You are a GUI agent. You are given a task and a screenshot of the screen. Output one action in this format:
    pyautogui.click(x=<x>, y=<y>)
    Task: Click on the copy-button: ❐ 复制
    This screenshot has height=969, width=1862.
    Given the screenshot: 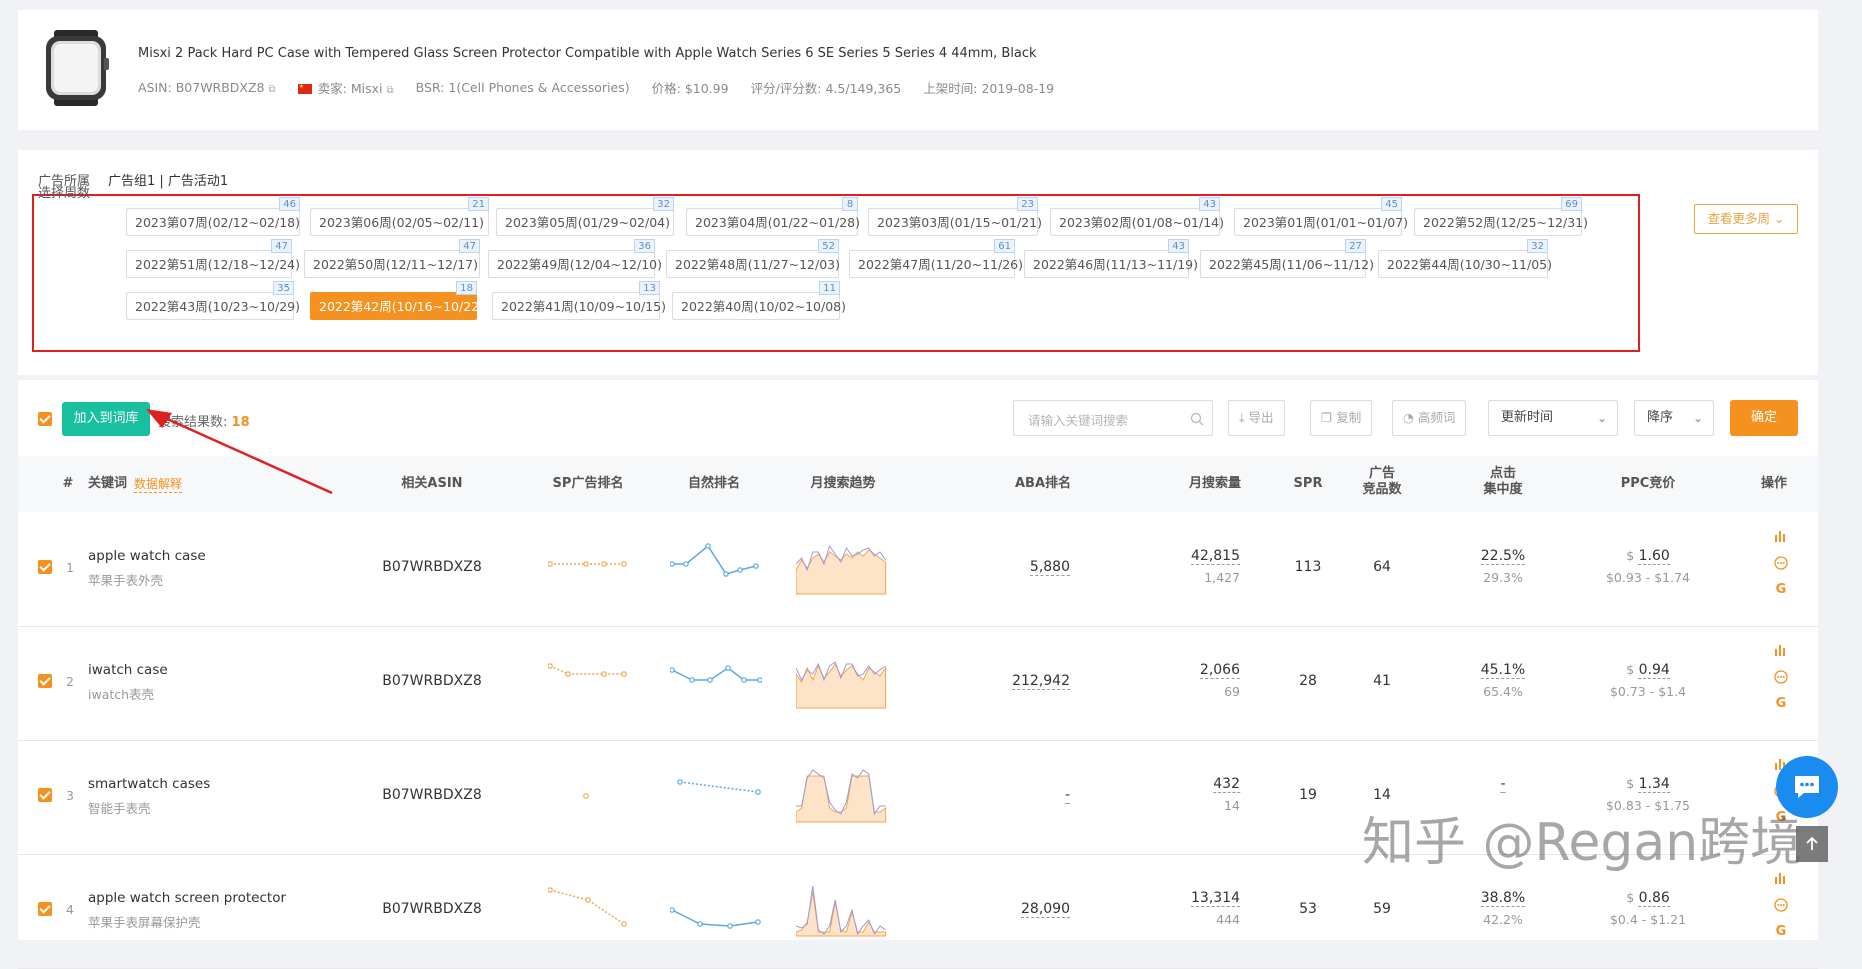 What is the action you would take?
    pyautogui.click(x=1341, y=418)
    